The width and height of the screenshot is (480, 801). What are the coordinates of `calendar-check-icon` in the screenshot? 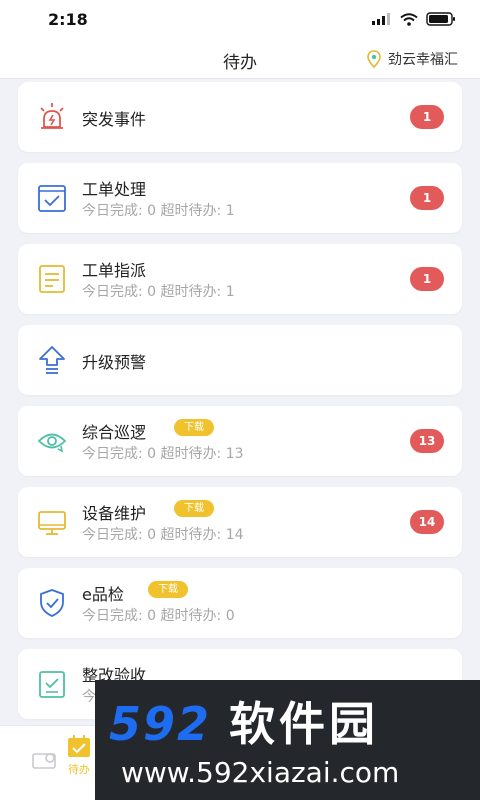 It's located at (79, 746).